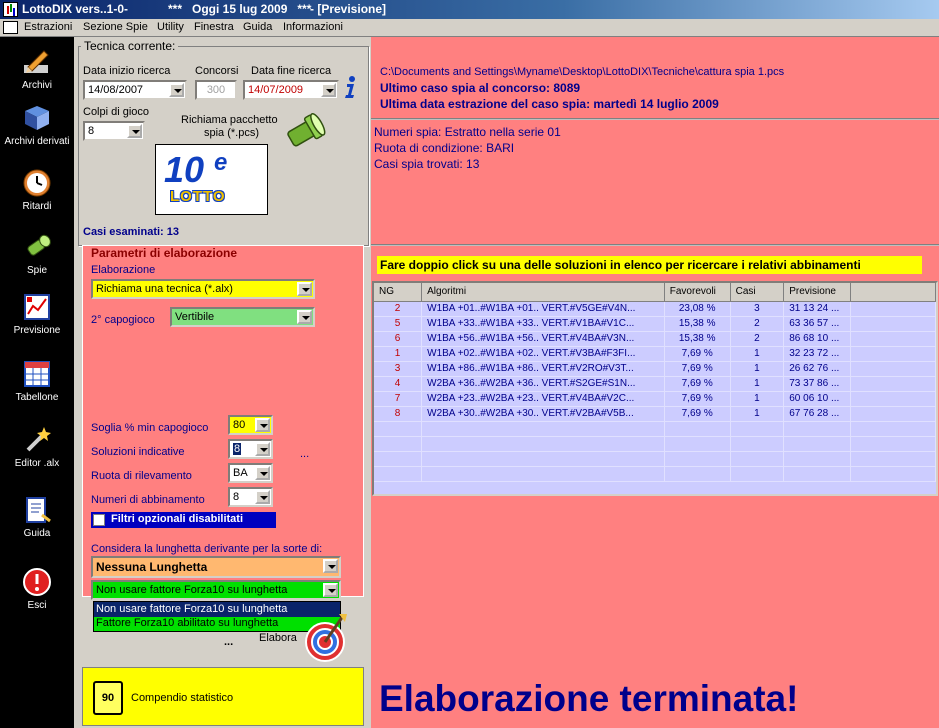  What do you see at coordinates (217, 71) in the screenshot?
I see `concorsi-label: Concorsi` at bounding box center [217, 71].